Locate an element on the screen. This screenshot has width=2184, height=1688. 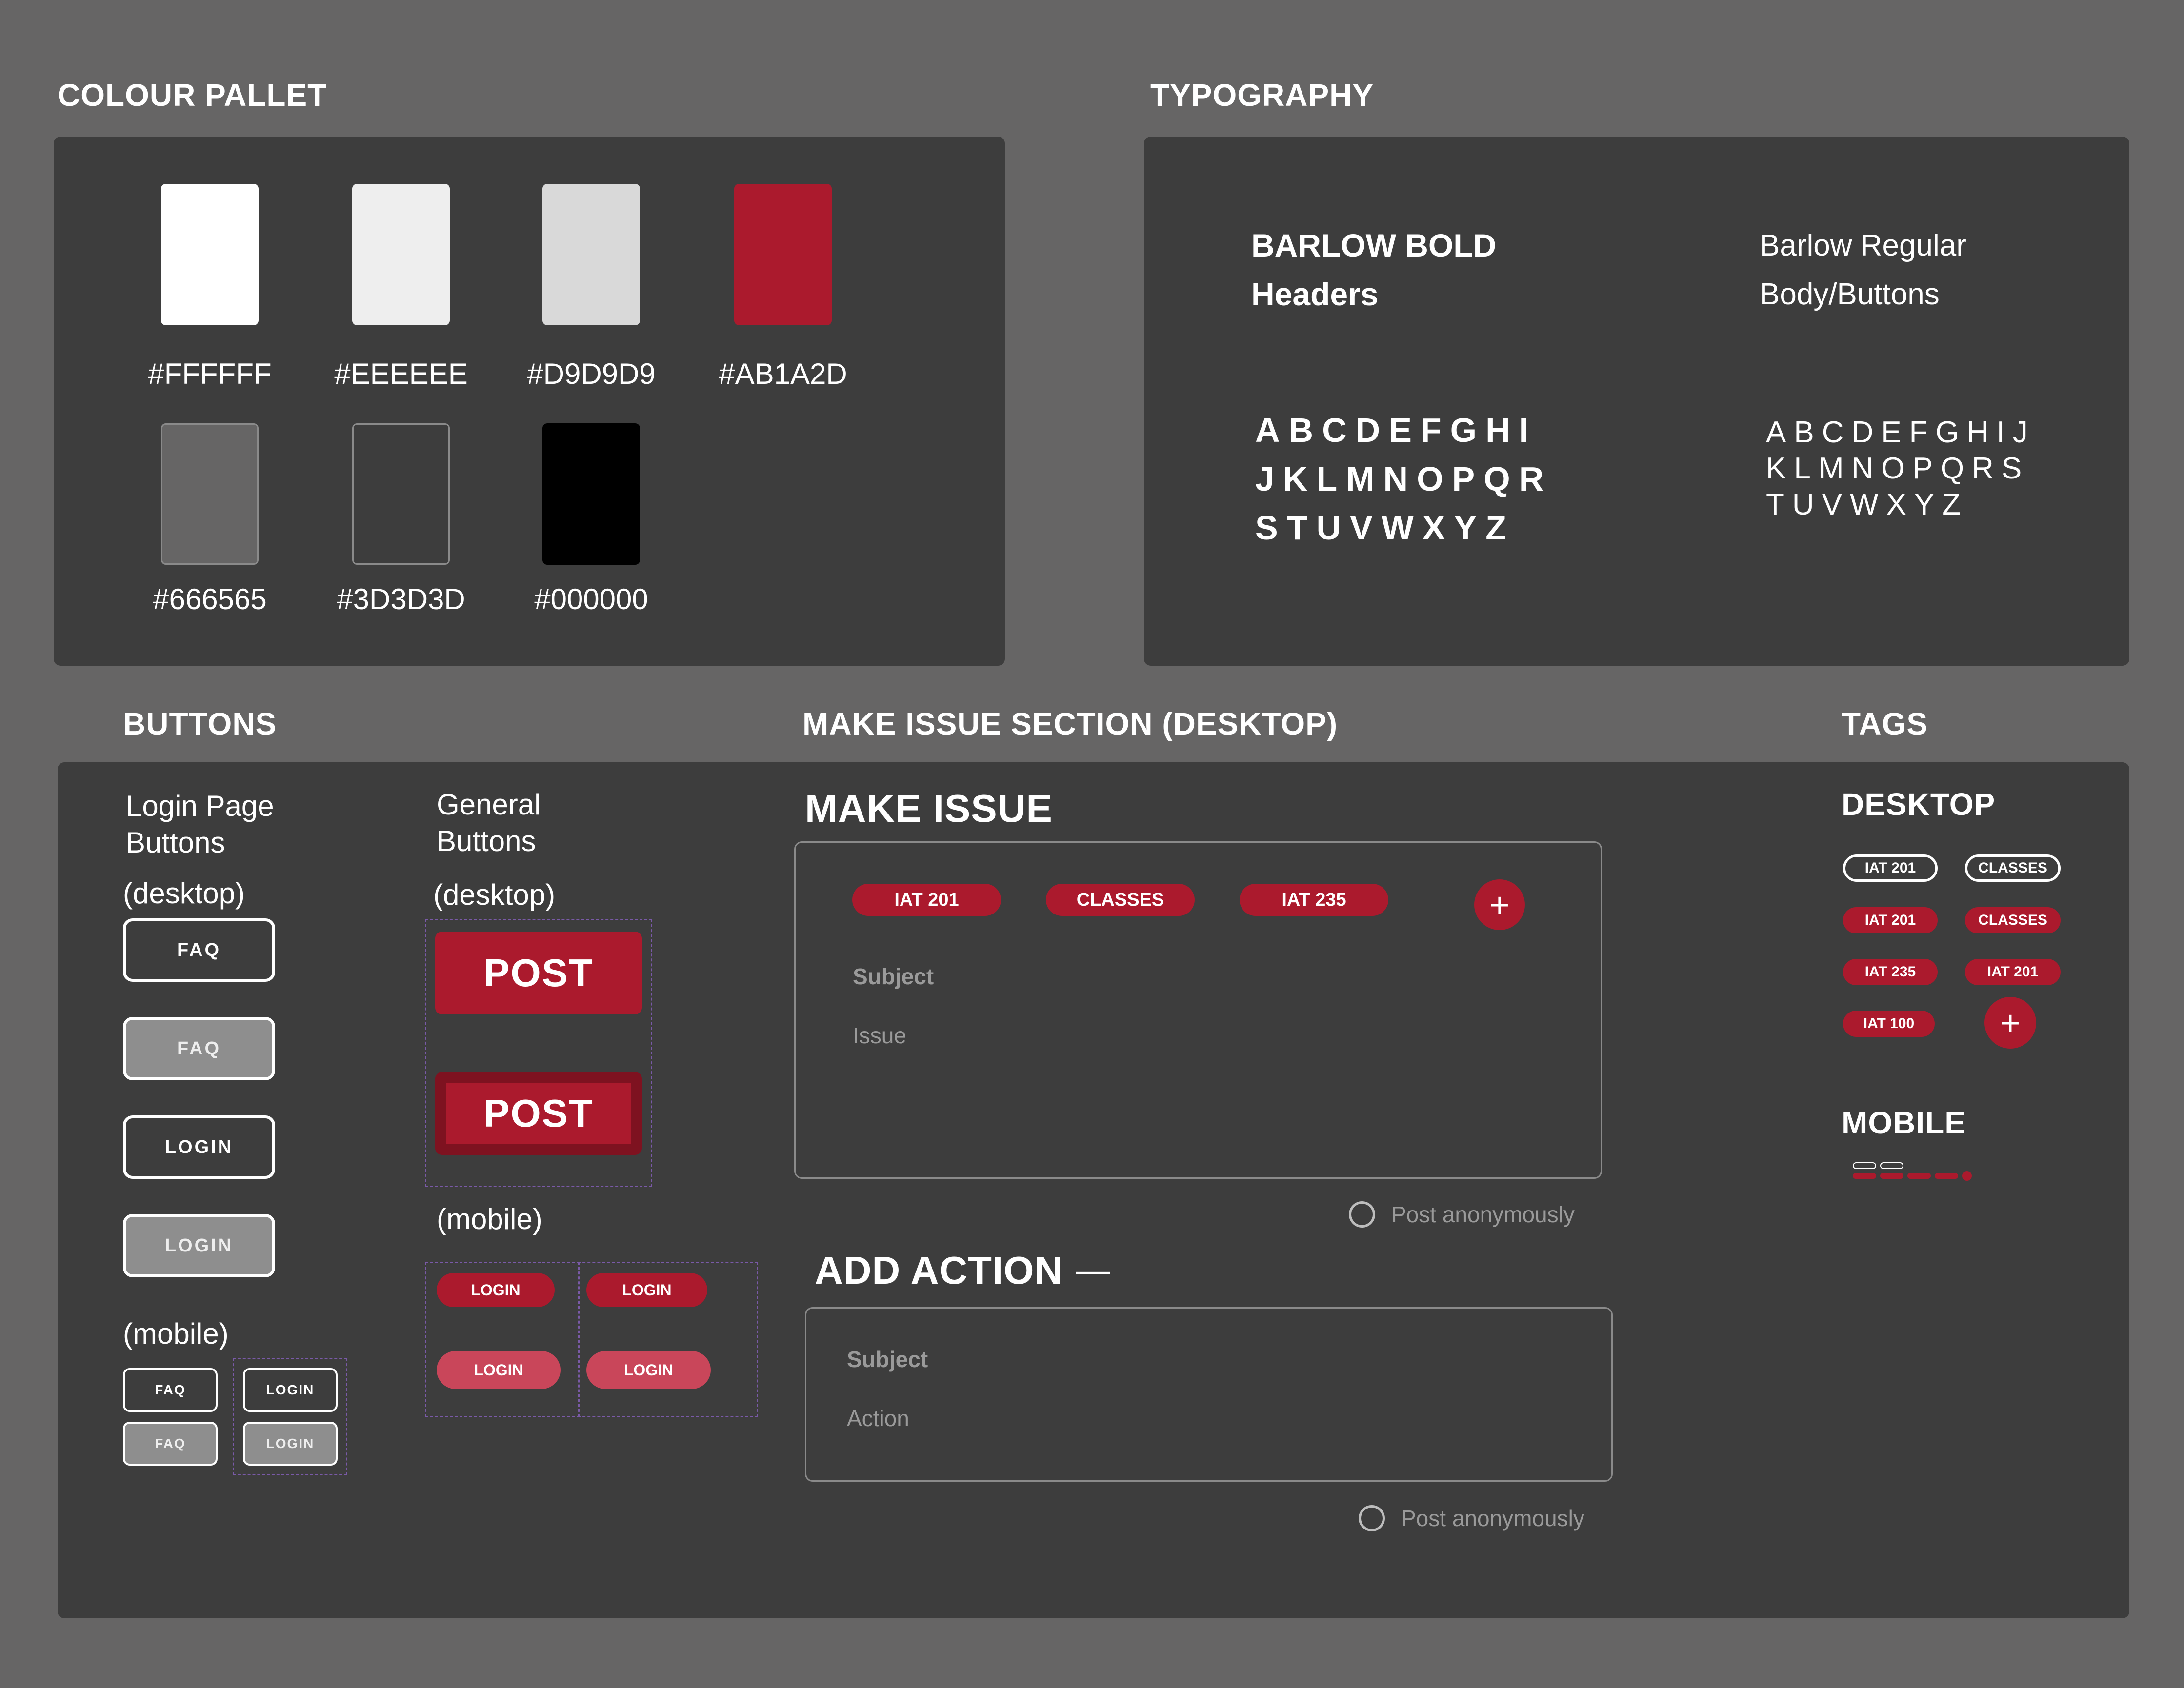
general-buttons-heading: General is located at coordinates (489, 805).